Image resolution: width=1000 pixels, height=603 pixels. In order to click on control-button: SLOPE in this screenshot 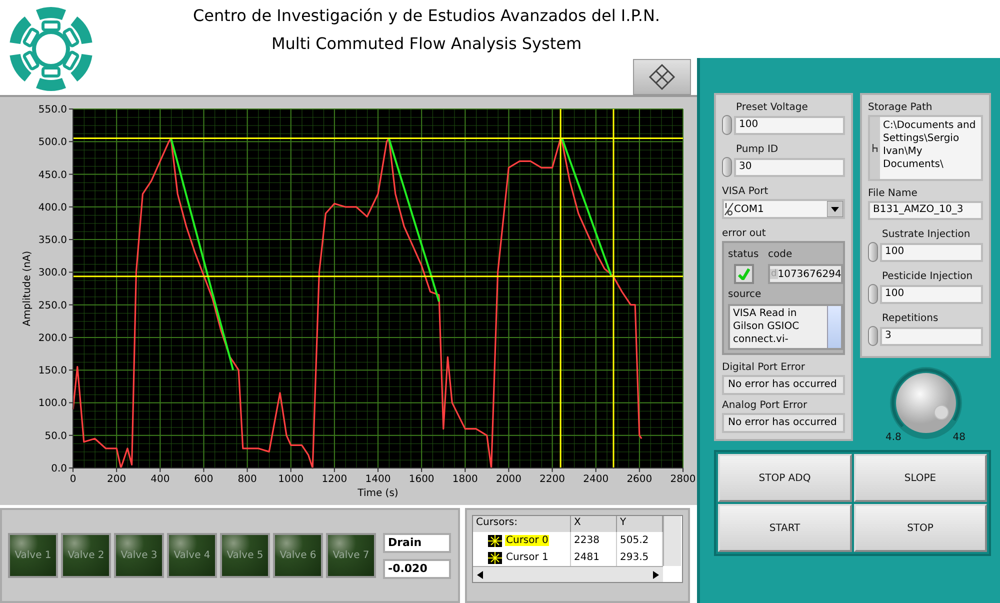, I will do `click(920, 478)`.